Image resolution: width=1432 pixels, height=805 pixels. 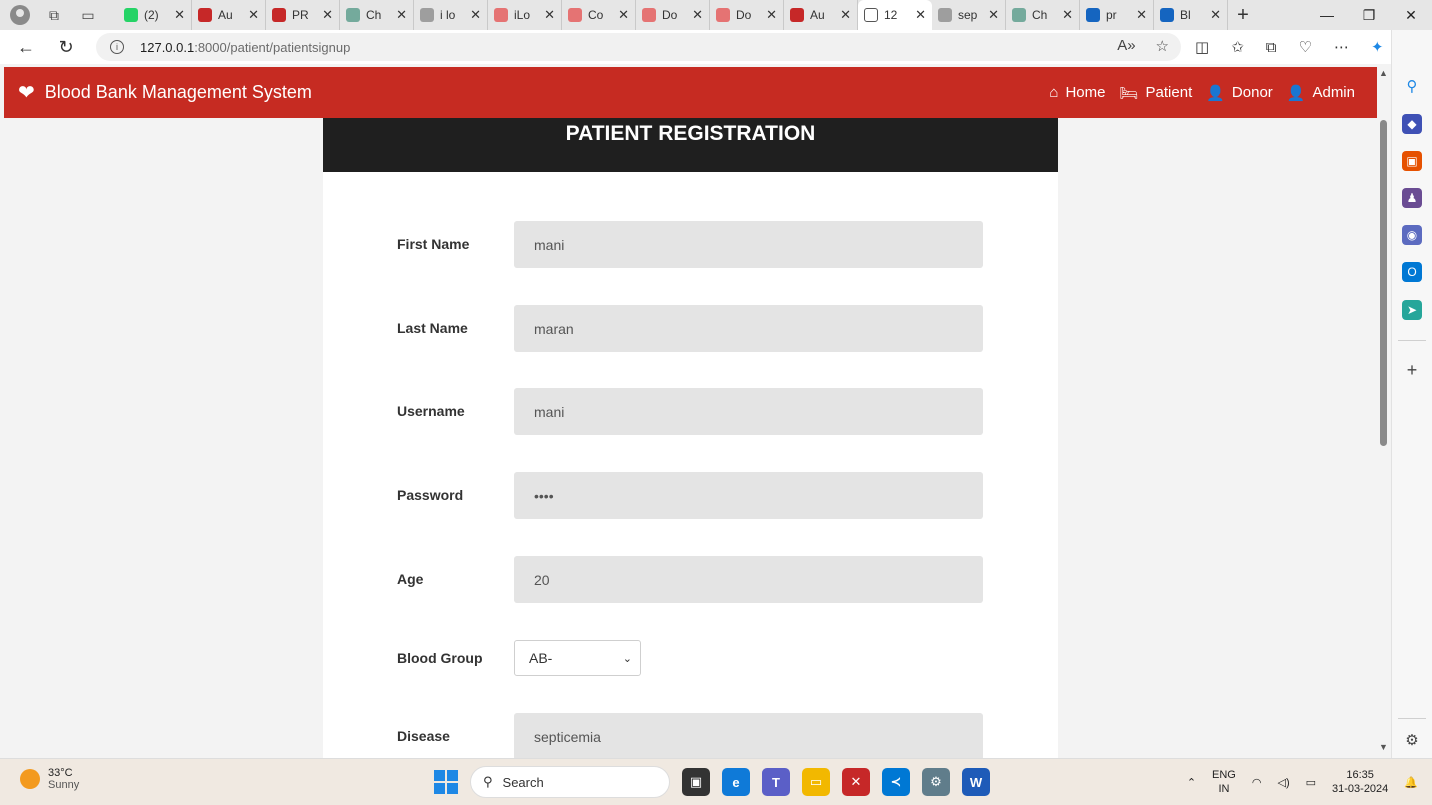 I want to click on disease-input, so click(x=748, y=735).